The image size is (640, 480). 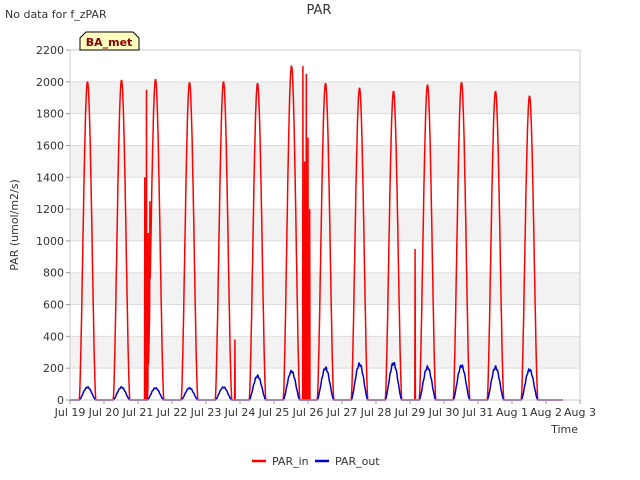 What do you see at coordinates (138, 412) in the screenshot?
I see `x-tick-label: Jul 21` at bounding box center [138, 412].